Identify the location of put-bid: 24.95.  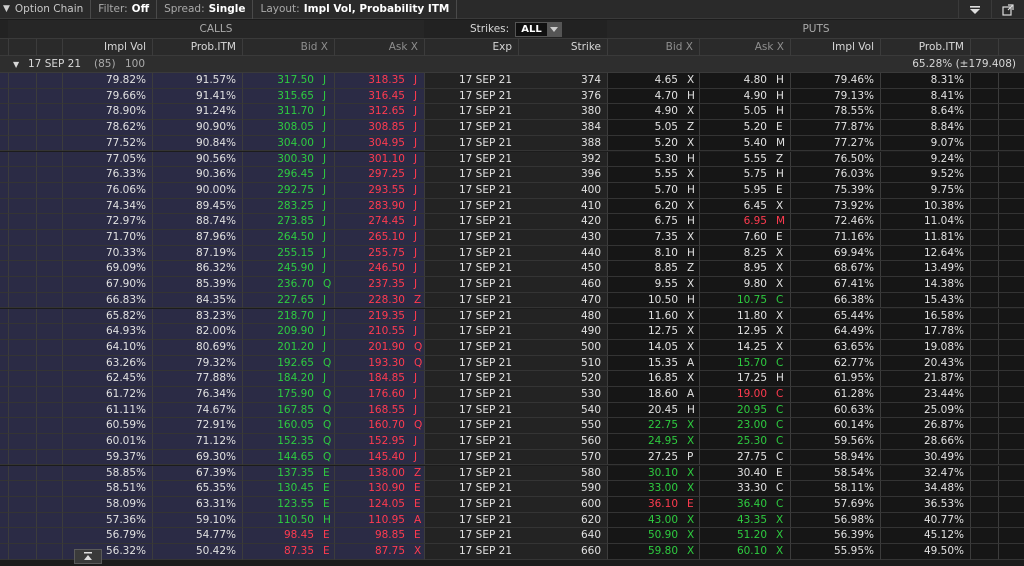
(645, 442).